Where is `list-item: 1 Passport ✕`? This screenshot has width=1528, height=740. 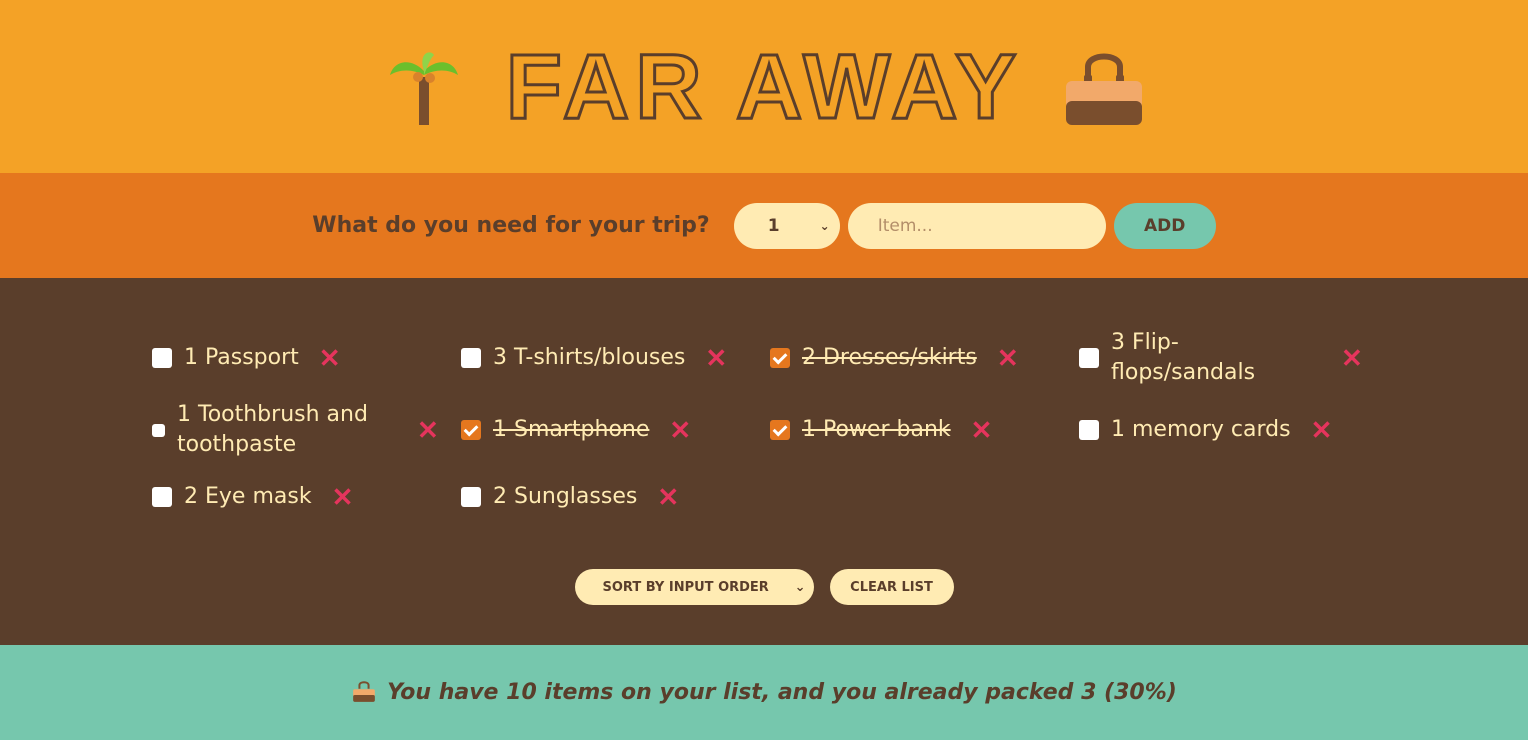 list-item: 1 Passport ✕ is located at coordinates (306, 358).